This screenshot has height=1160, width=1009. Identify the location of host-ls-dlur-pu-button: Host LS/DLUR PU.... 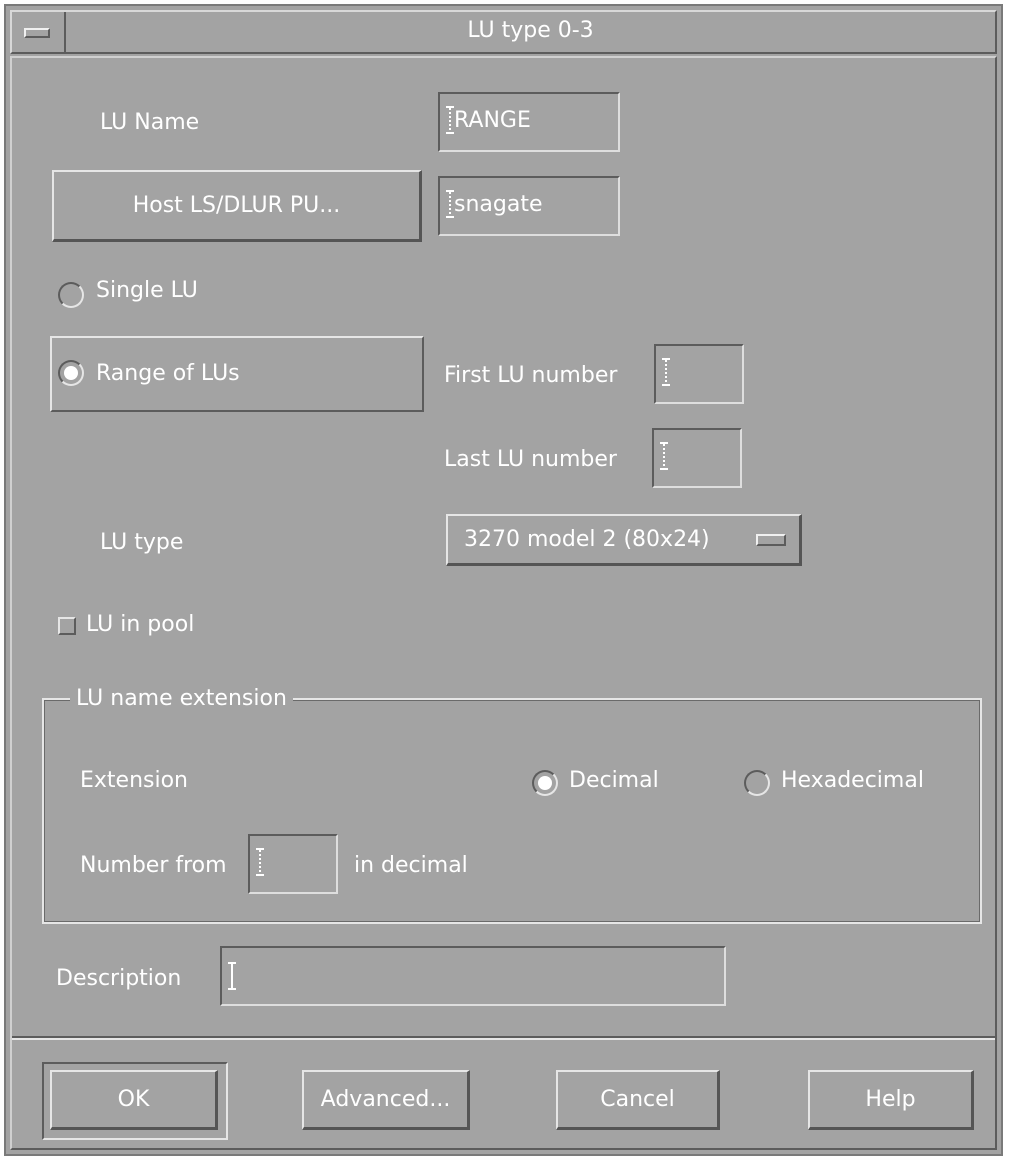
(237, 206).